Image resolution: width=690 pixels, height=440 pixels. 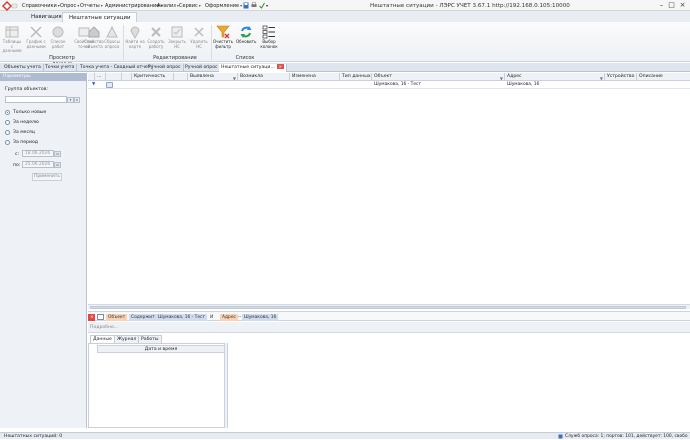 What do you see at coordinates (396, 85) in the screenshot?
I see `filter-object-value: Шумакова, 16 - Тест` at bounding box center [396, 85].